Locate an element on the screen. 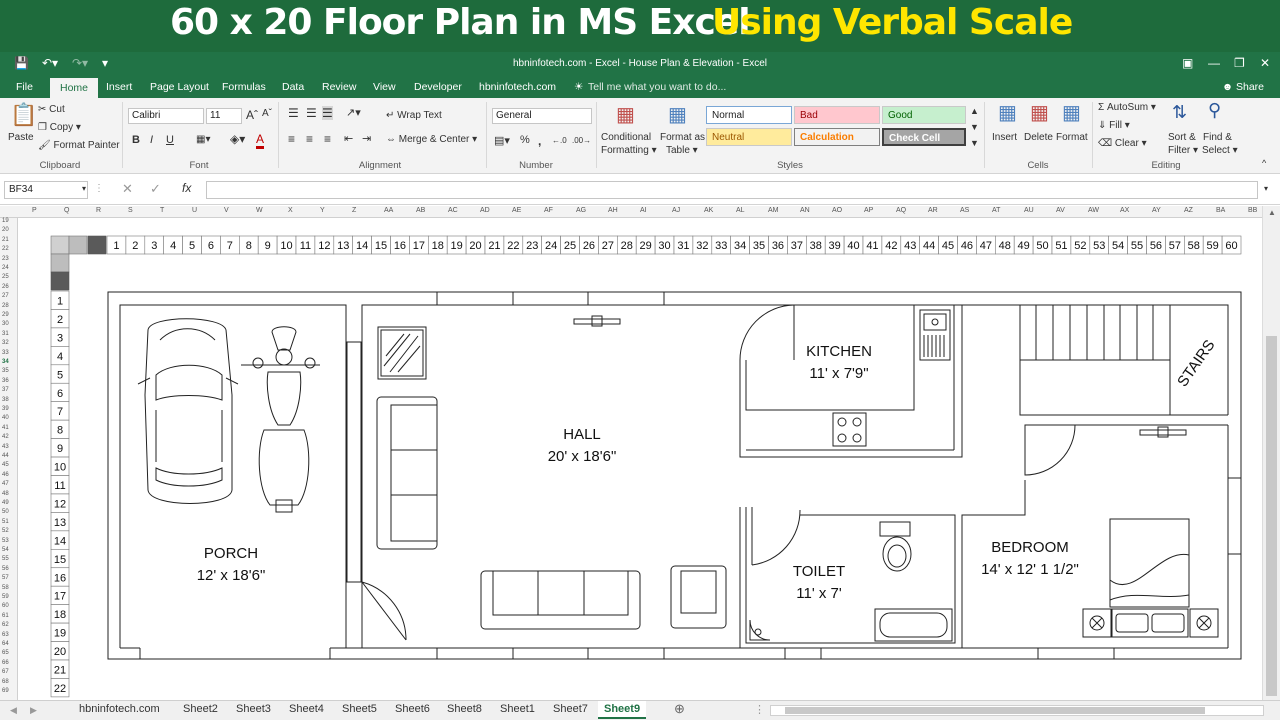  format-painter-button: 🖌 Format Painter is located at coordinates (79, 145).